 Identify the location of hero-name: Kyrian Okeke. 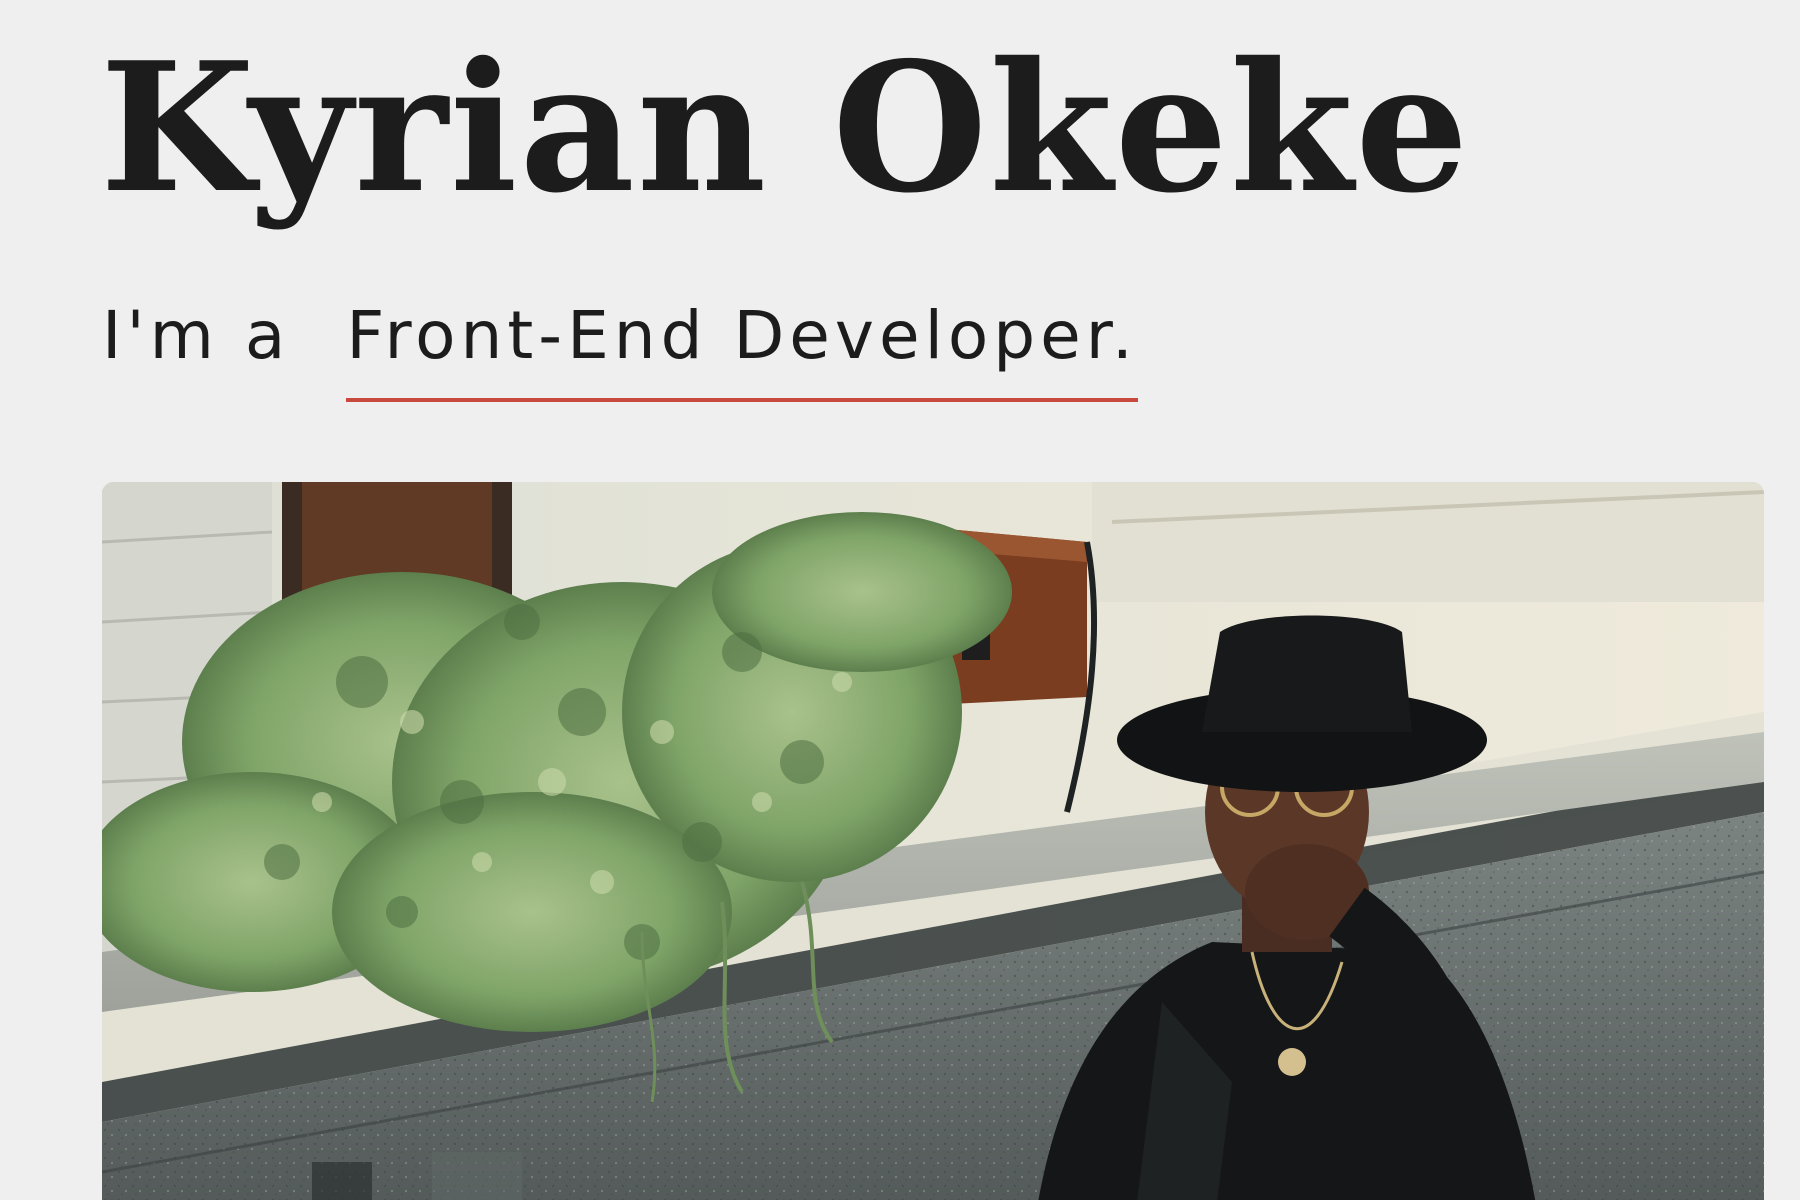
(785, 127).